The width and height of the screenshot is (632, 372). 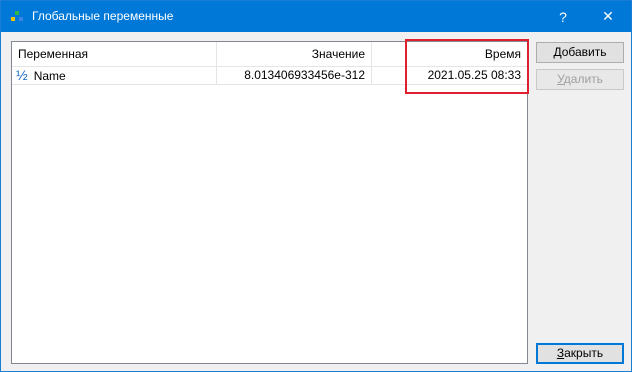 I want to click on delete-button-label: далить, so click(x=583, y=79).